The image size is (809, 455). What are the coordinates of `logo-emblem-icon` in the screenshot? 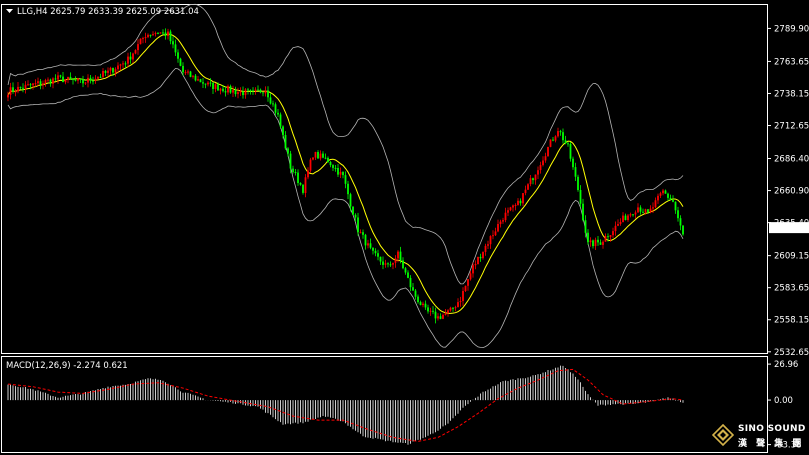 It's located at (723, 435).